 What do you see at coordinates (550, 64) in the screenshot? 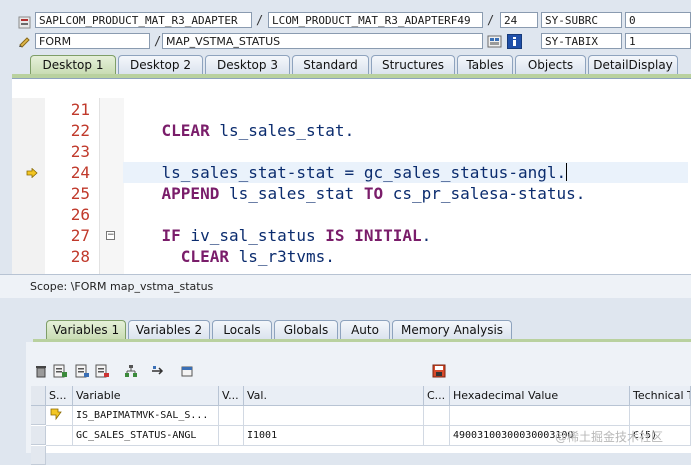
I see `tab-objects: Objects` at bounding box center [550, 64].